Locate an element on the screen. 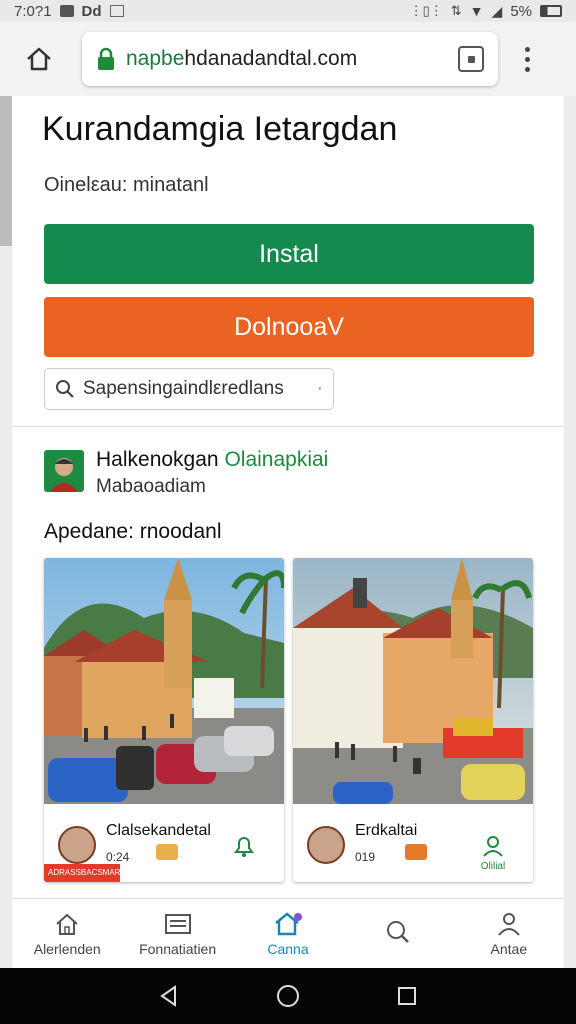  wifi-icon: ▼ is located at coordinates (476, 11).